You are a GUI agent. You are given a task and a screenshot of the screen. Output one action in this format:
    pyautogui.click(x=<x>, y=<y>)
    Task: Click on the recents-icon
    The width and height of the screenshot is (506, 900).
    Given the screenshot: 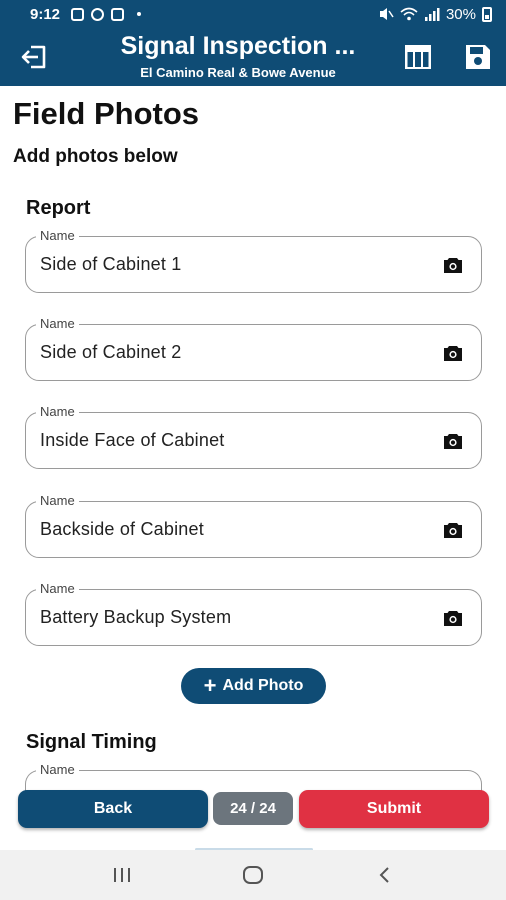 What is the action you would take?
    pyautogui.click(x=122, y=875)
    